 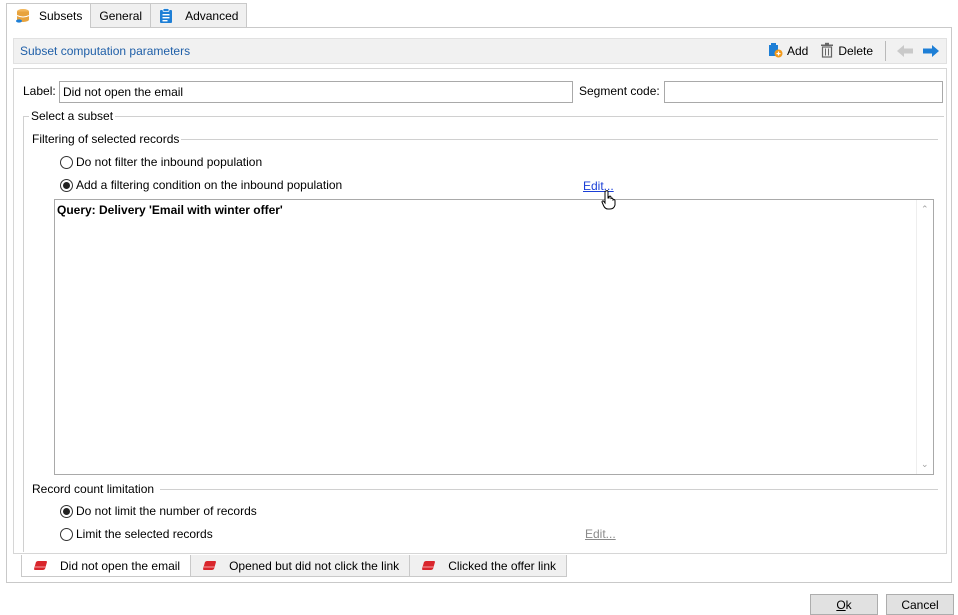 I want to click on subset-tab-clicked-offer: Clicked the offer link, so click(x=488, y=566).